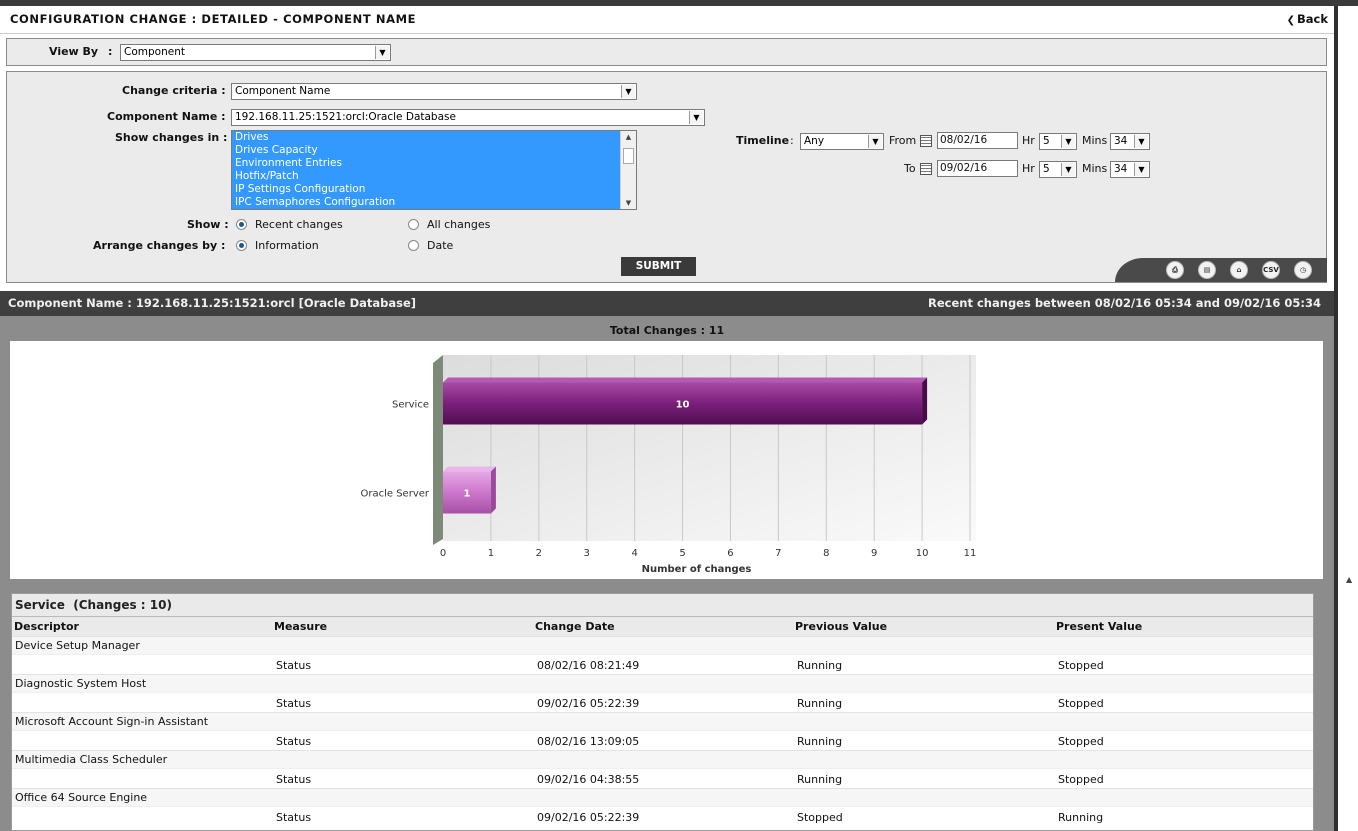 This screenshot has width=1358, height=831. I want to click on to-mins-value: 34, so click(1121, 169).